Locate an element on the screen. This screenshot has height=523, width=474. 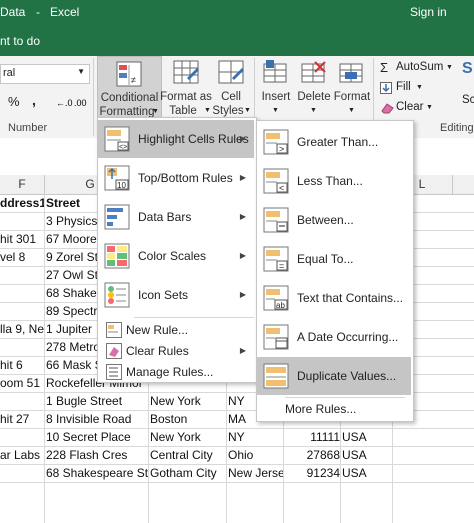
cell: hit 27 is located at coordinates (22, 419).